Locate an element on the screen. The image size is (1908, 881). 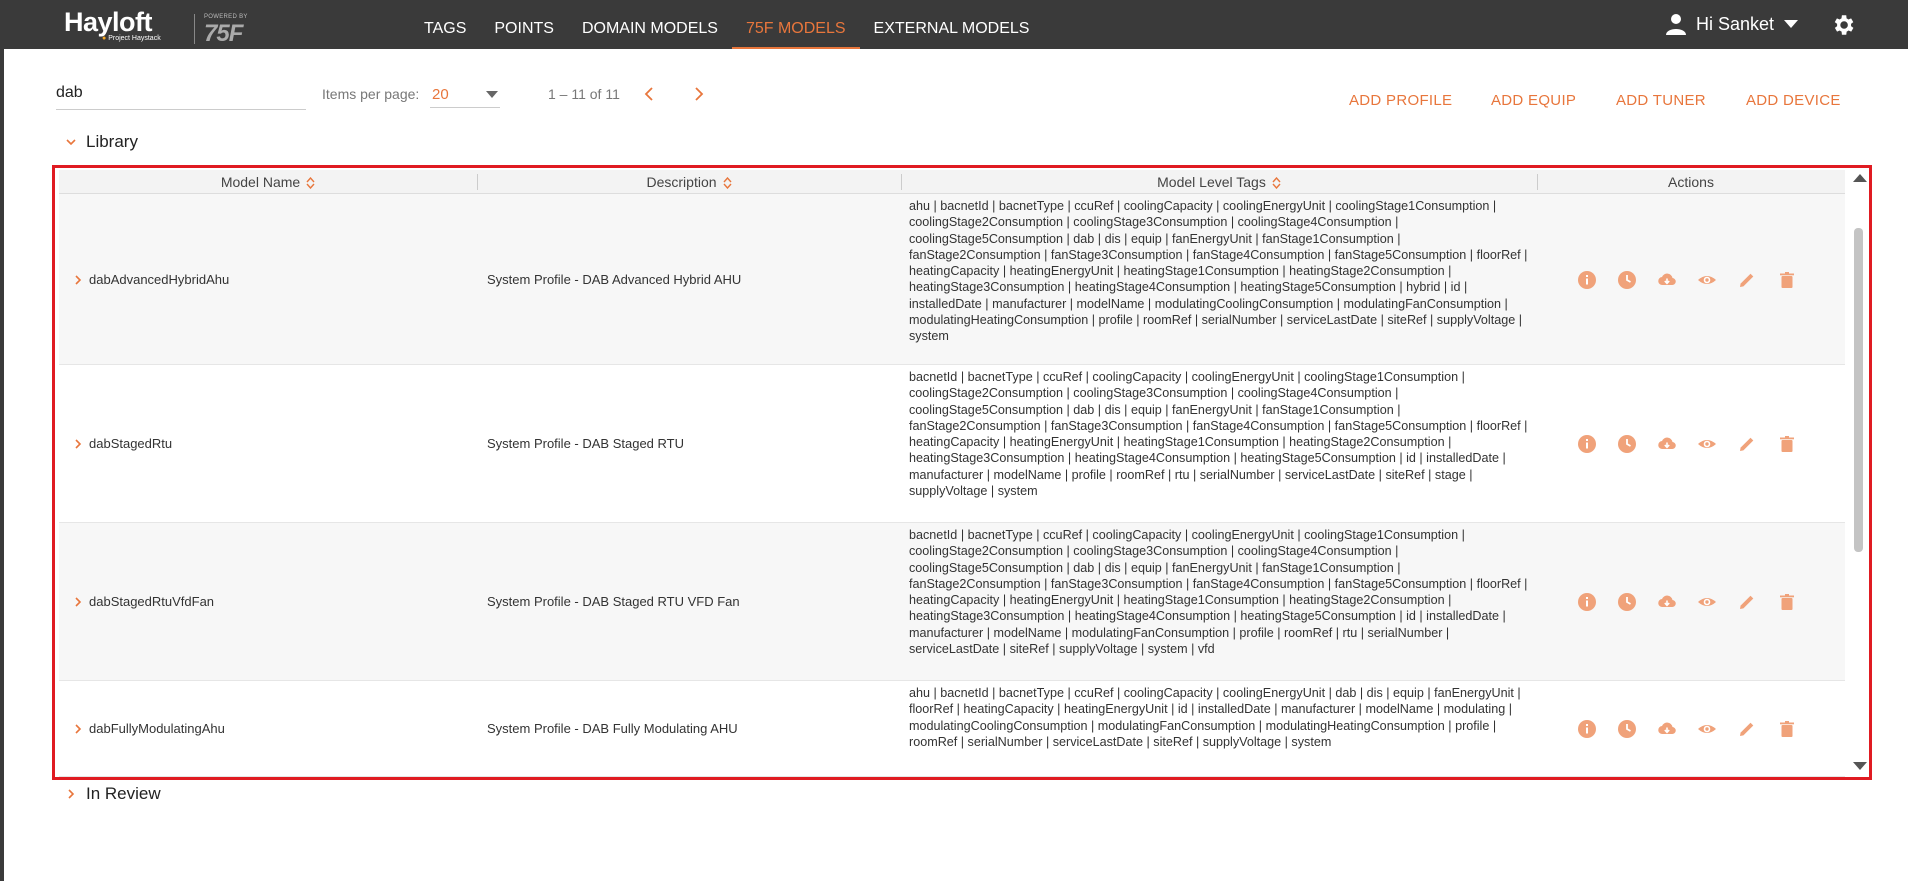
column-header-description: Description is located at coordinates (689, 182).